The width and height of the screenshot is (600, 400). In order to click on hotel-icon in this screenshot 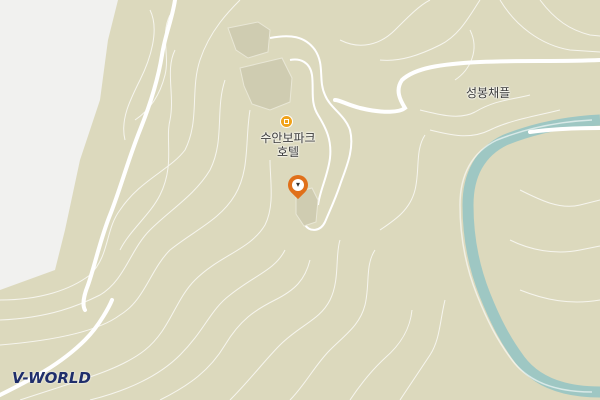, I will do `click(286, 121)`.